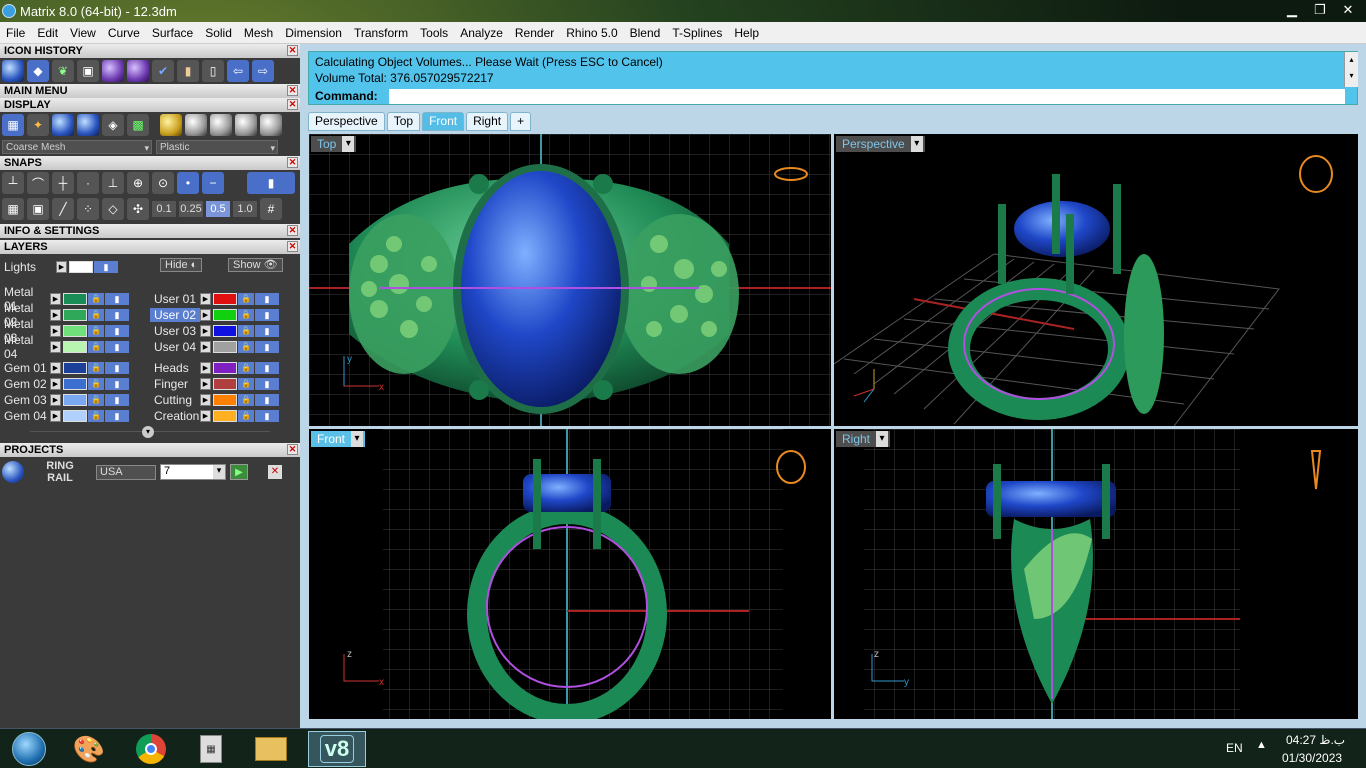  I want to click on near-snap-icon: •, so click(188, 183).